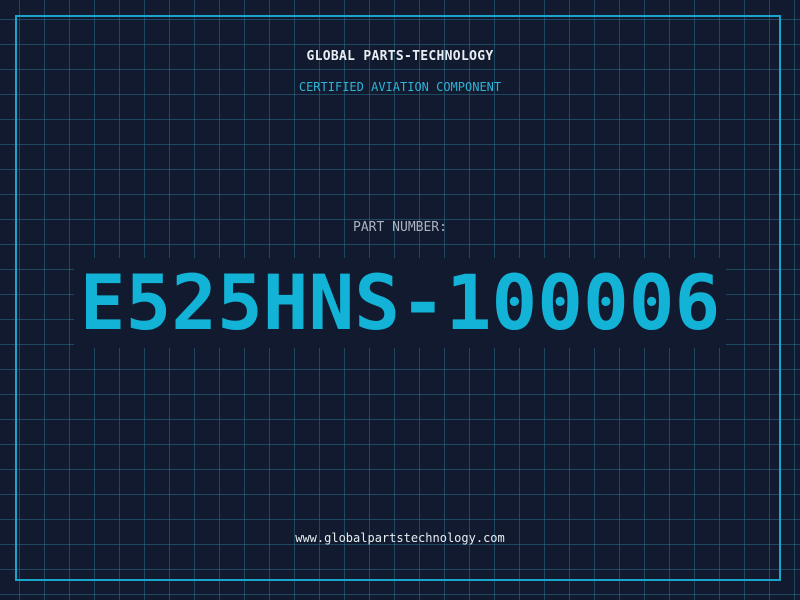  Describe the element at coordinates (400, 87) in the screenshot. I see `certification-subtitle: CERTIFIED AVIATION COMPONENT` at that location.